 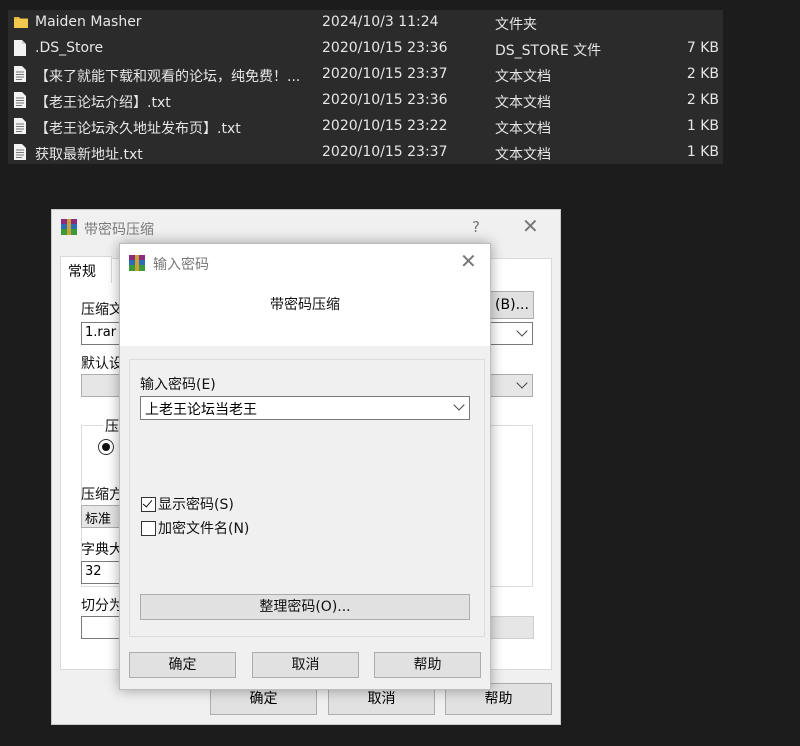 What do you see at coordinates (476, 227) in the screenshot?
I see `help-icon: ?` at bounding box center [476, 227].